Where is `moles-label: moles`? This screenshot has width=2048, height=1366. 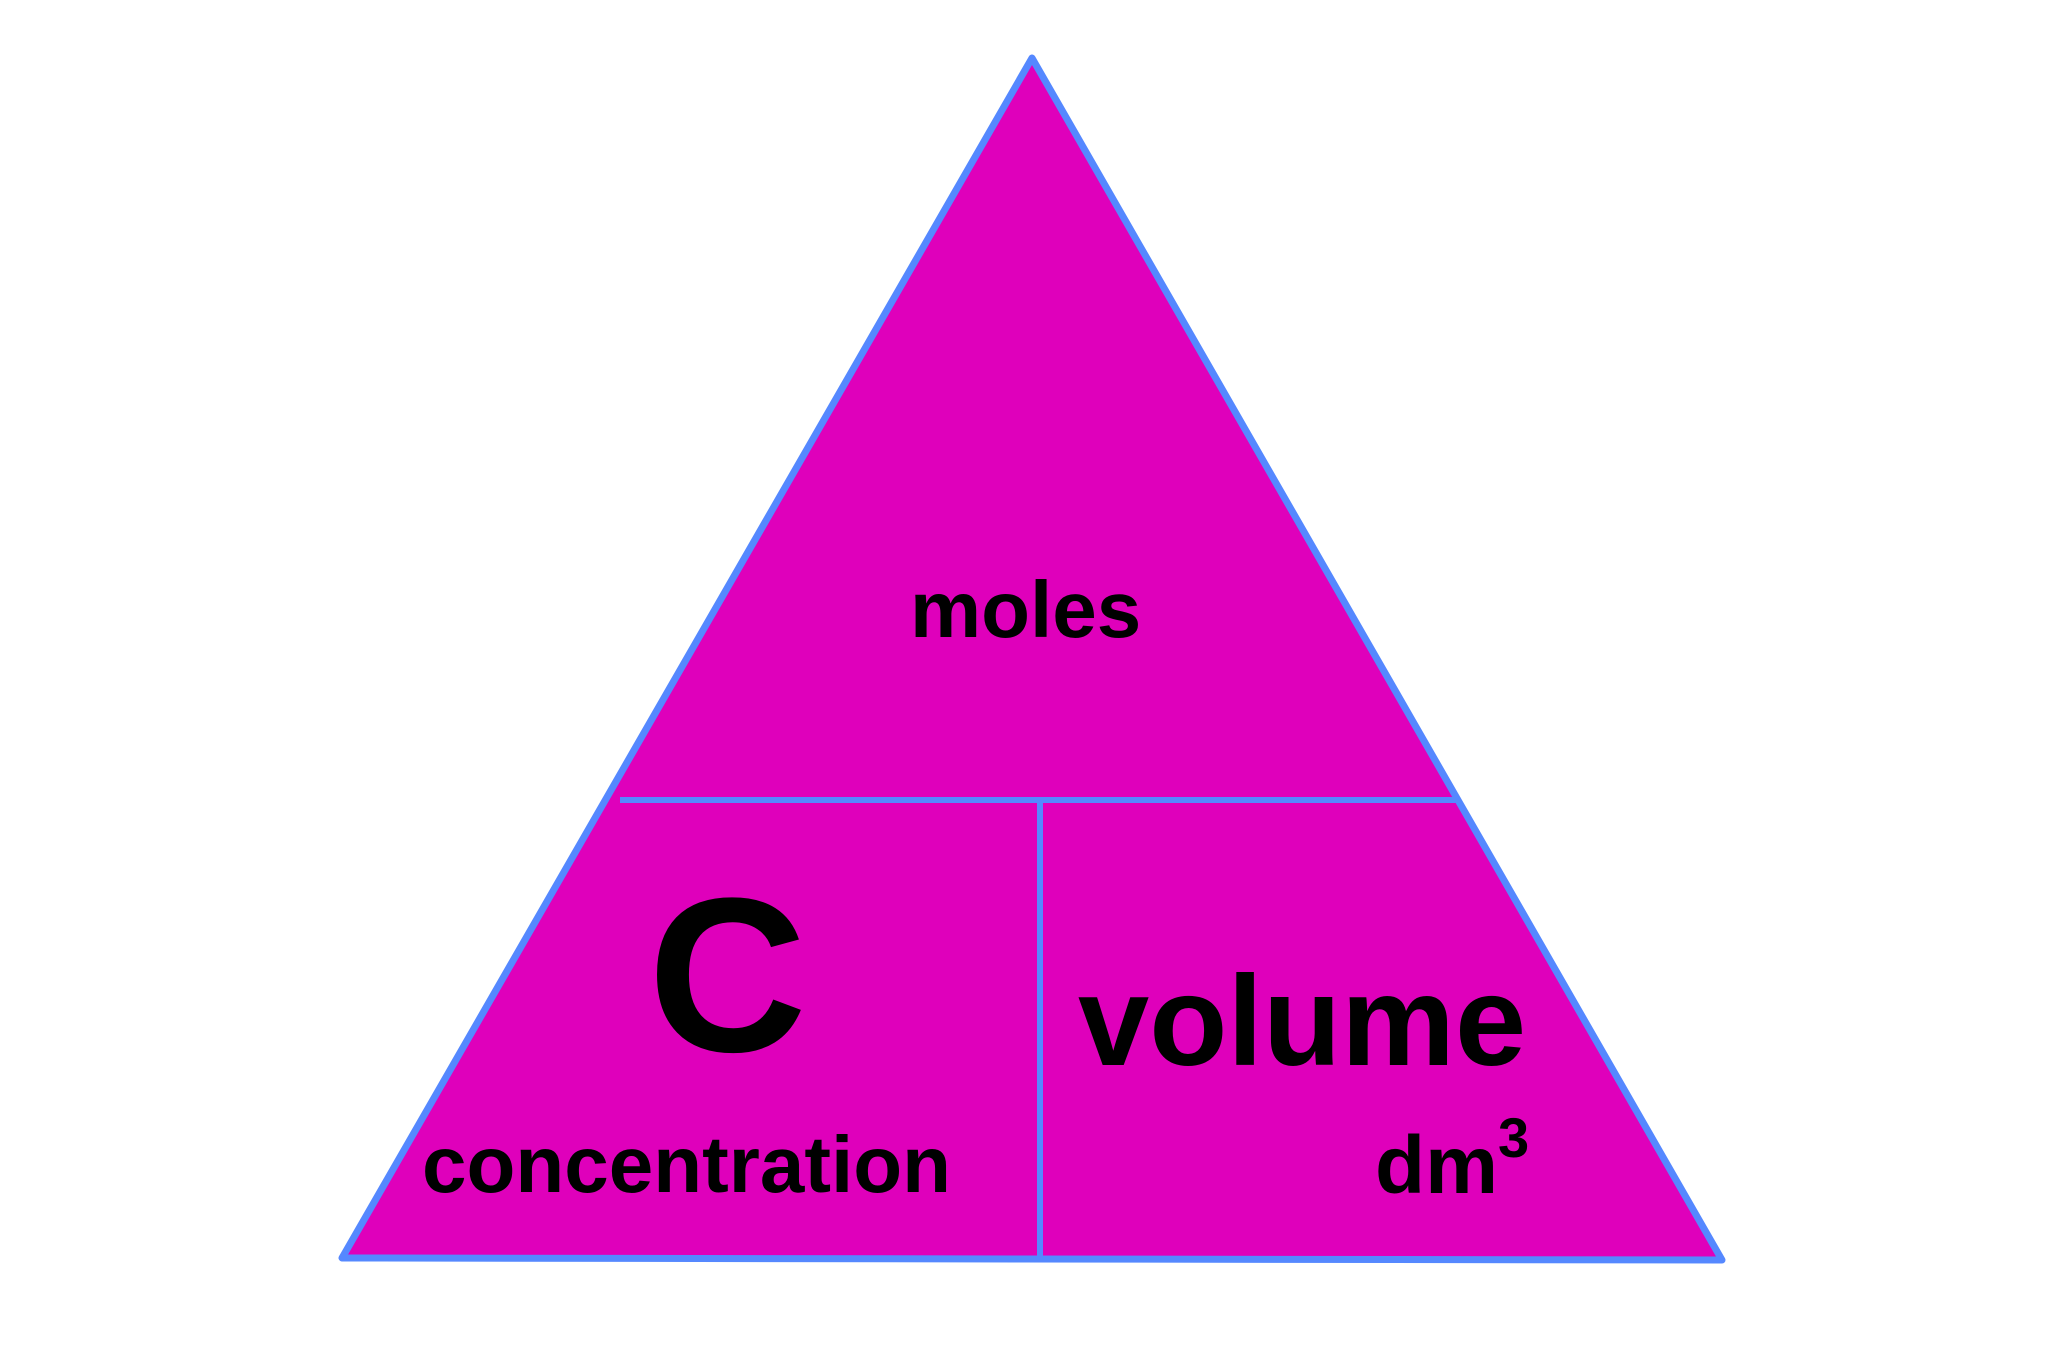 moles-label: moles is located at coordinates (1026, 609).